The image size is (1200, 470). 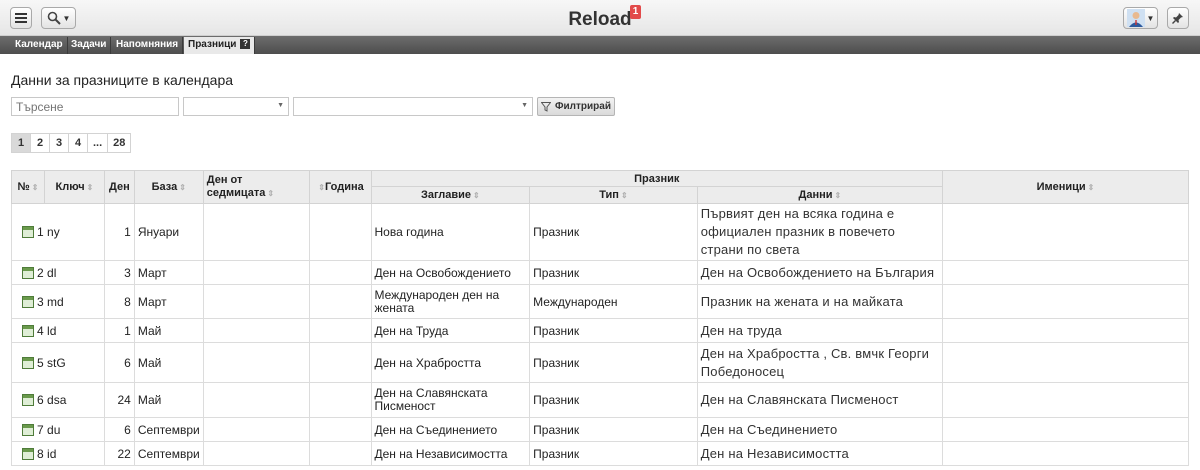 What do you see at coordinates (340, 187) in the screenshot?
I see `col-header-year: ⇕Година` at bounding box center [340, 187].